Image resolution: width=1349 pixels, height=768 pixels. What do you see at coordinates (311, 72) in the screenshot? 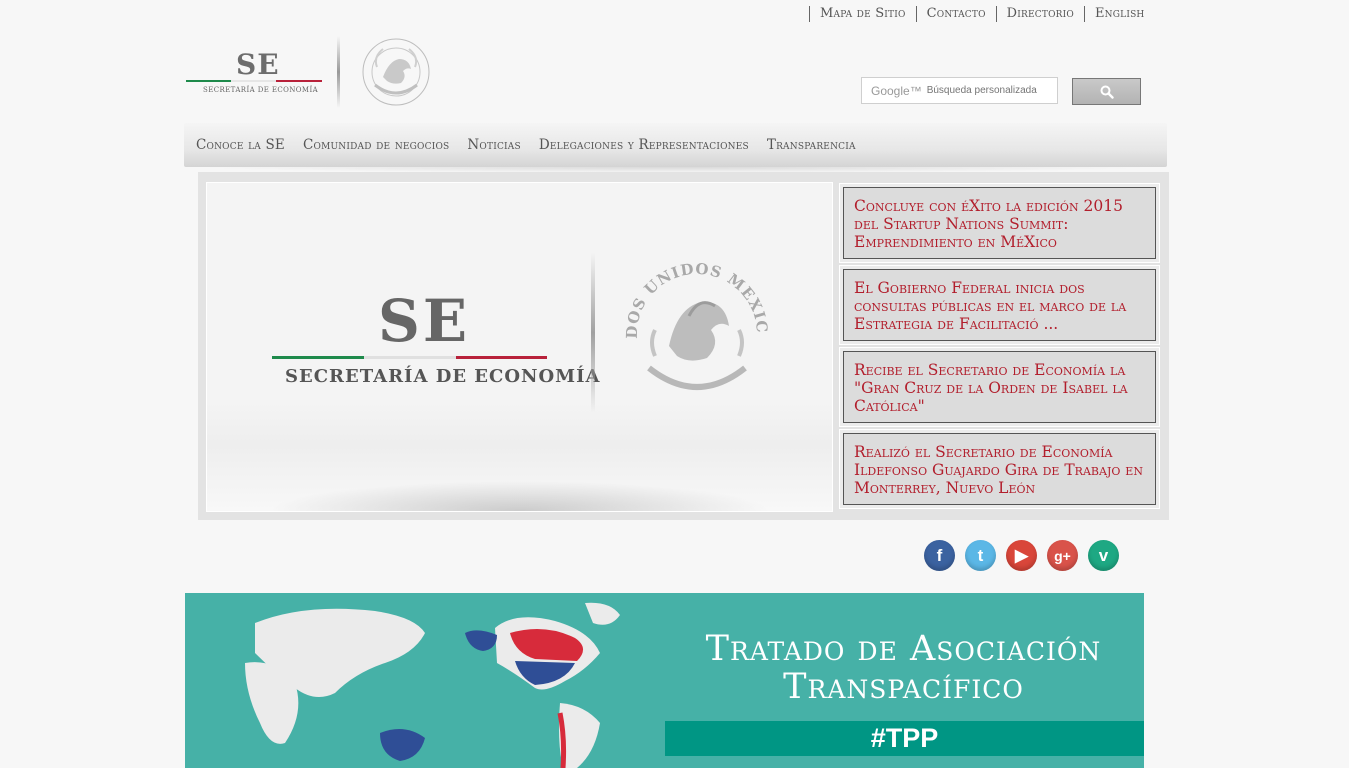
I see `se-logo: SE SECRETARÍA DE ECONOMÍA` at bounding box center [311, 72].